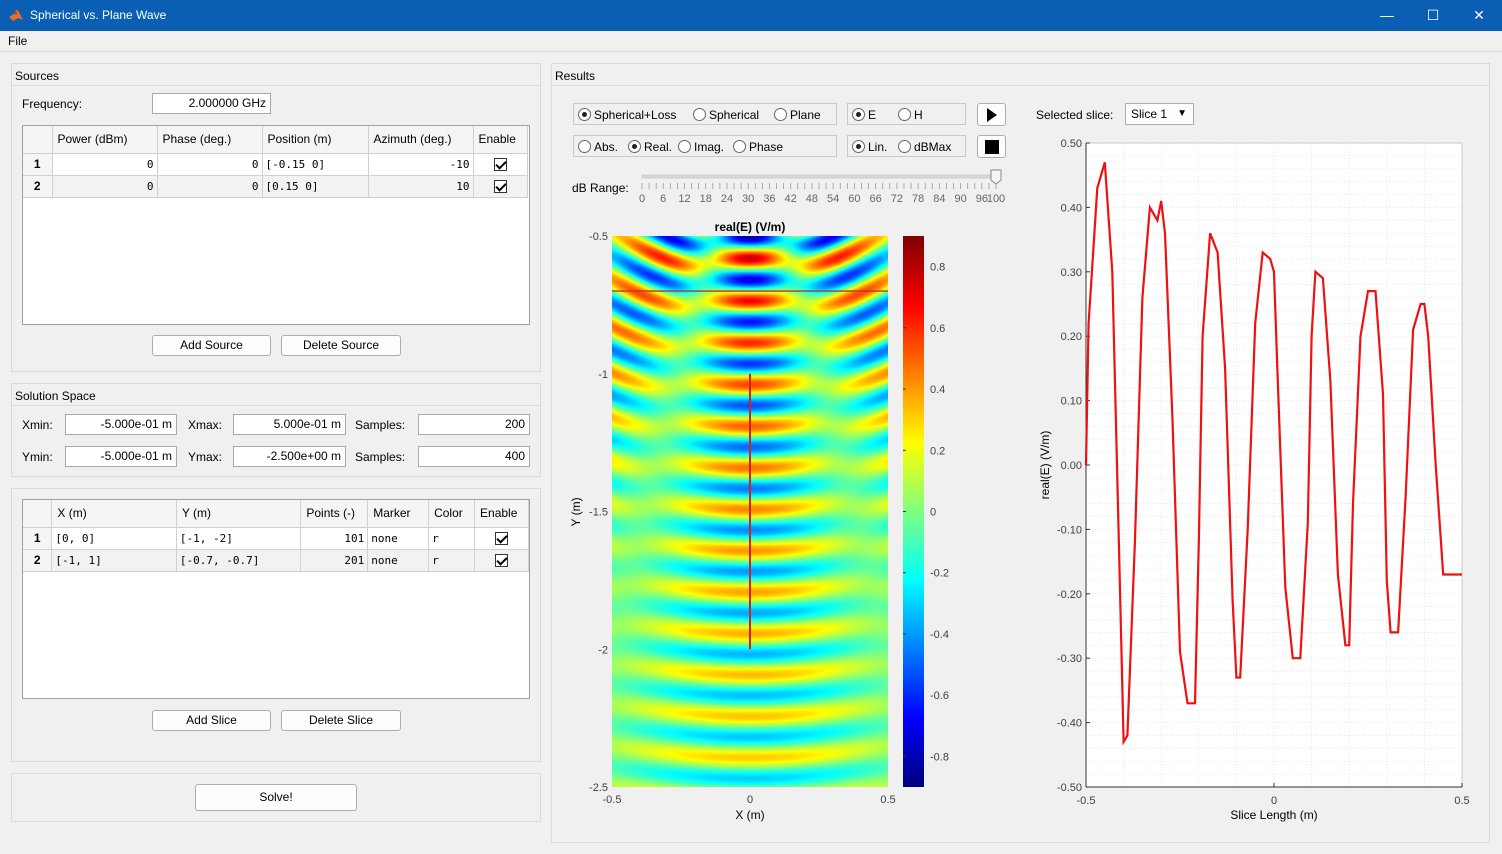 This screenshot has height=854, width=1502. What do you see at coordinates (1273, 815) in the screenshot?
I see `lineplot-xlabel: Slice Length (m)` at bounding box center [1273, 815].